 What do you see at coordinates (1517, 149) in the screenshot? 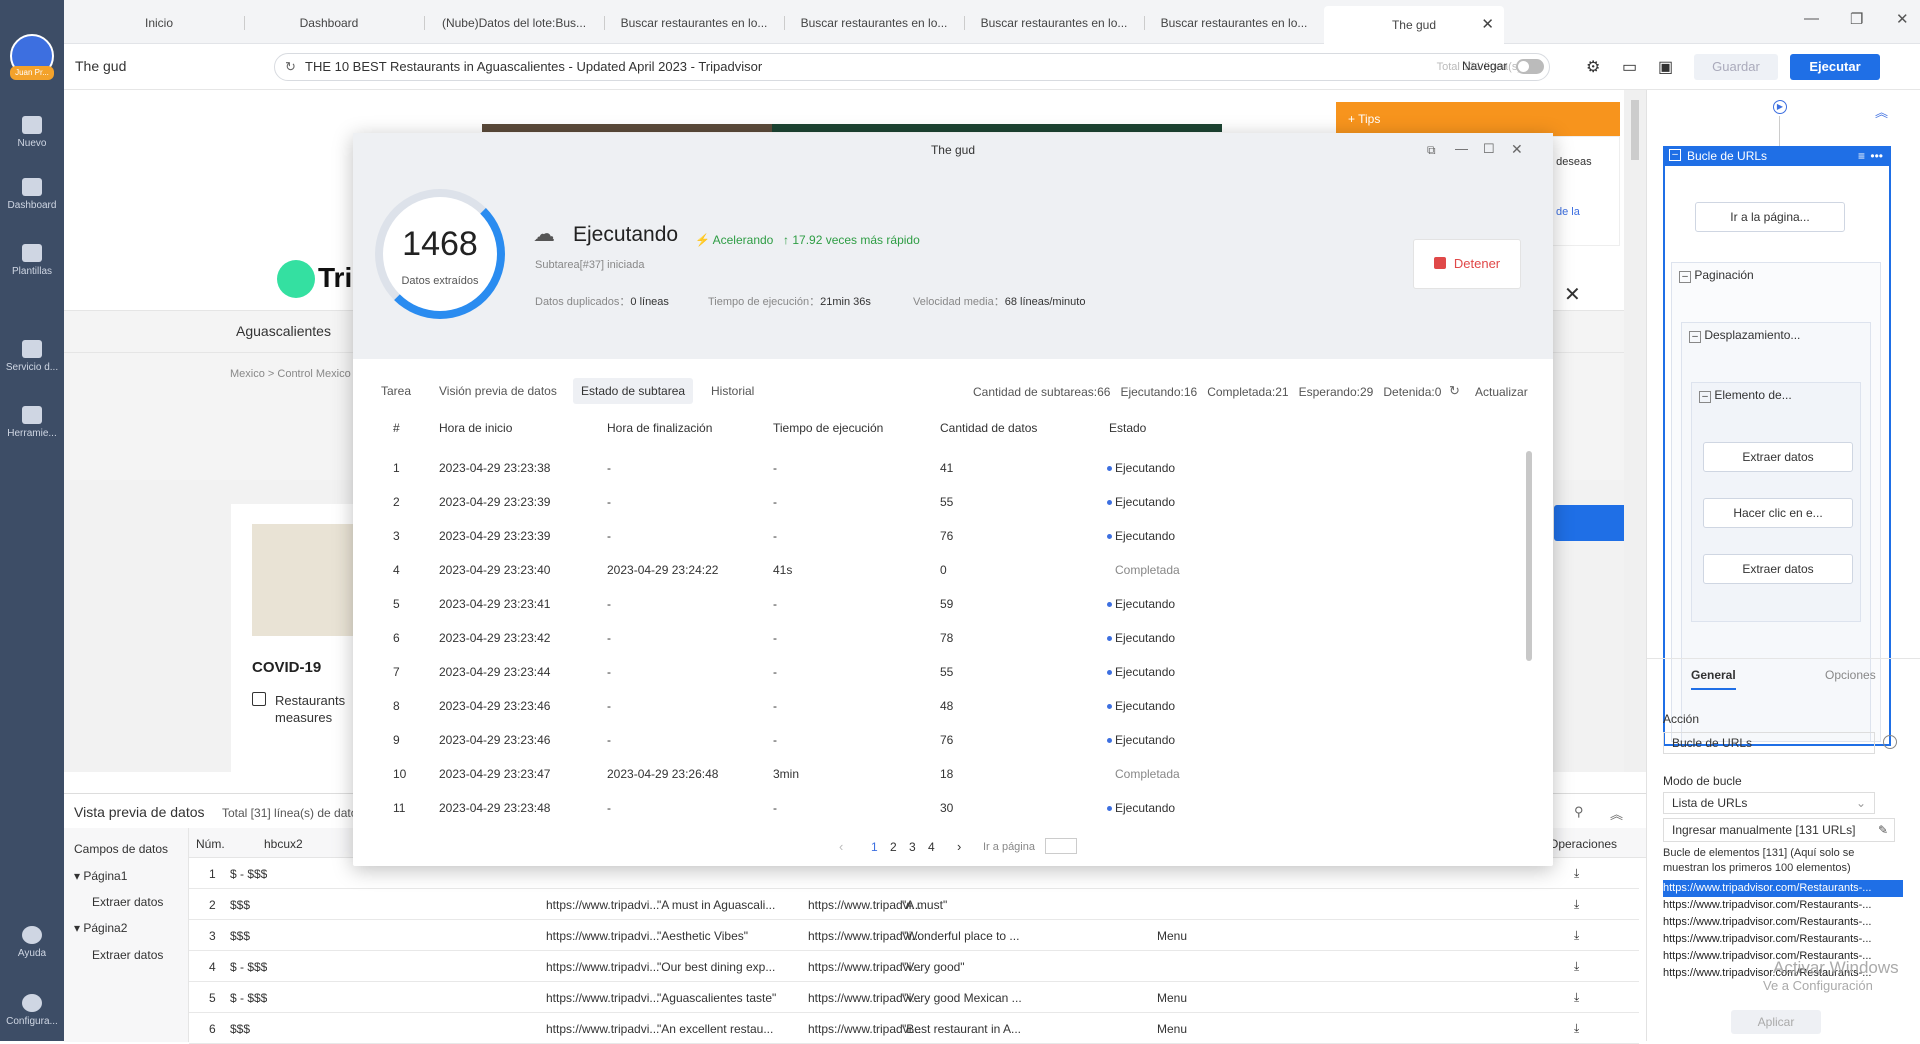
I see `close-dialog-icon: ✕` at bounding box center [1517, 149].